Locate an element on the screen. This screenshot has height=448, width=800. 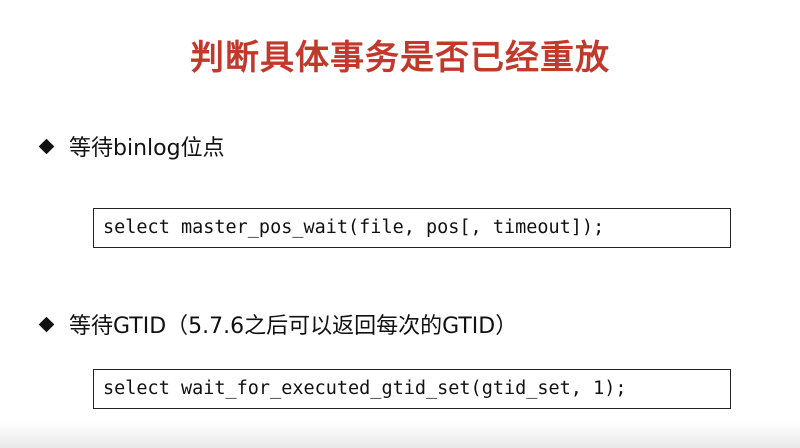
bullet-item-binlog: 等待binlog位点 is located at coordinates (131, 146).